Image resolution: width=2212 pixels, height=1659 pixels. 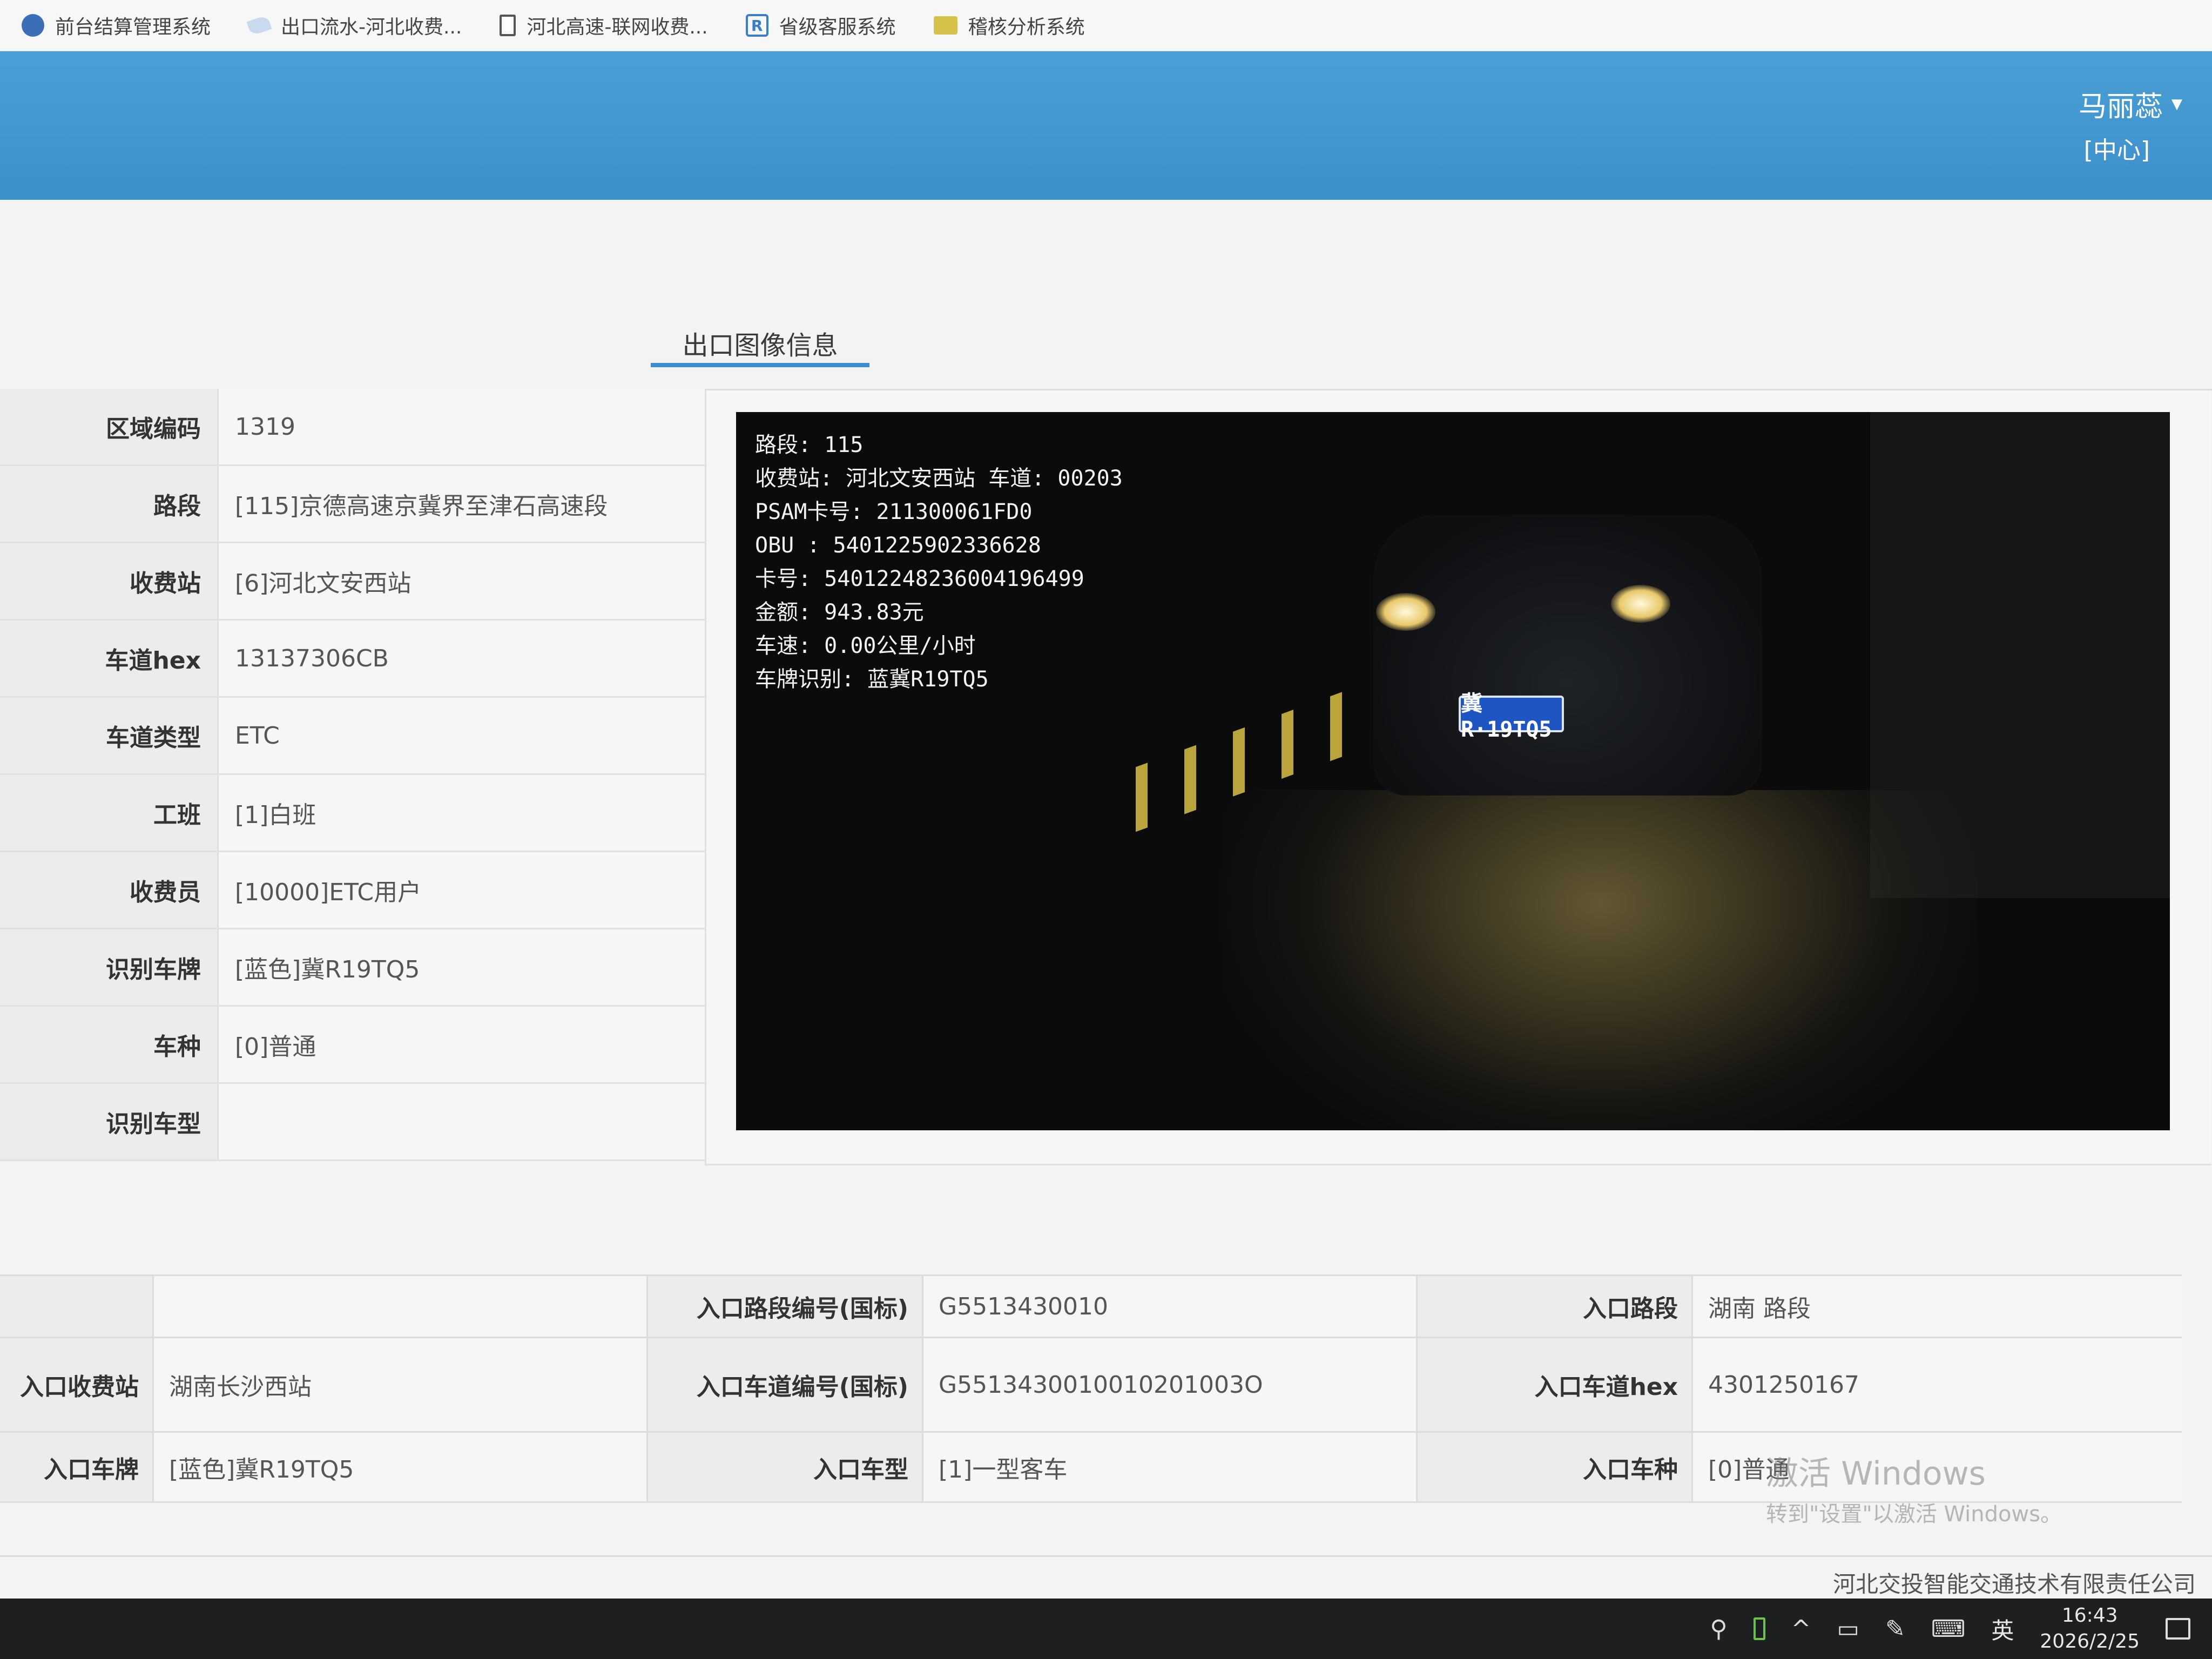 What do you see at coordinates (898, 545) in the screenshot?
I see `overlay-line: OBU : 5401225902336628` at bounding box center [898, 545].